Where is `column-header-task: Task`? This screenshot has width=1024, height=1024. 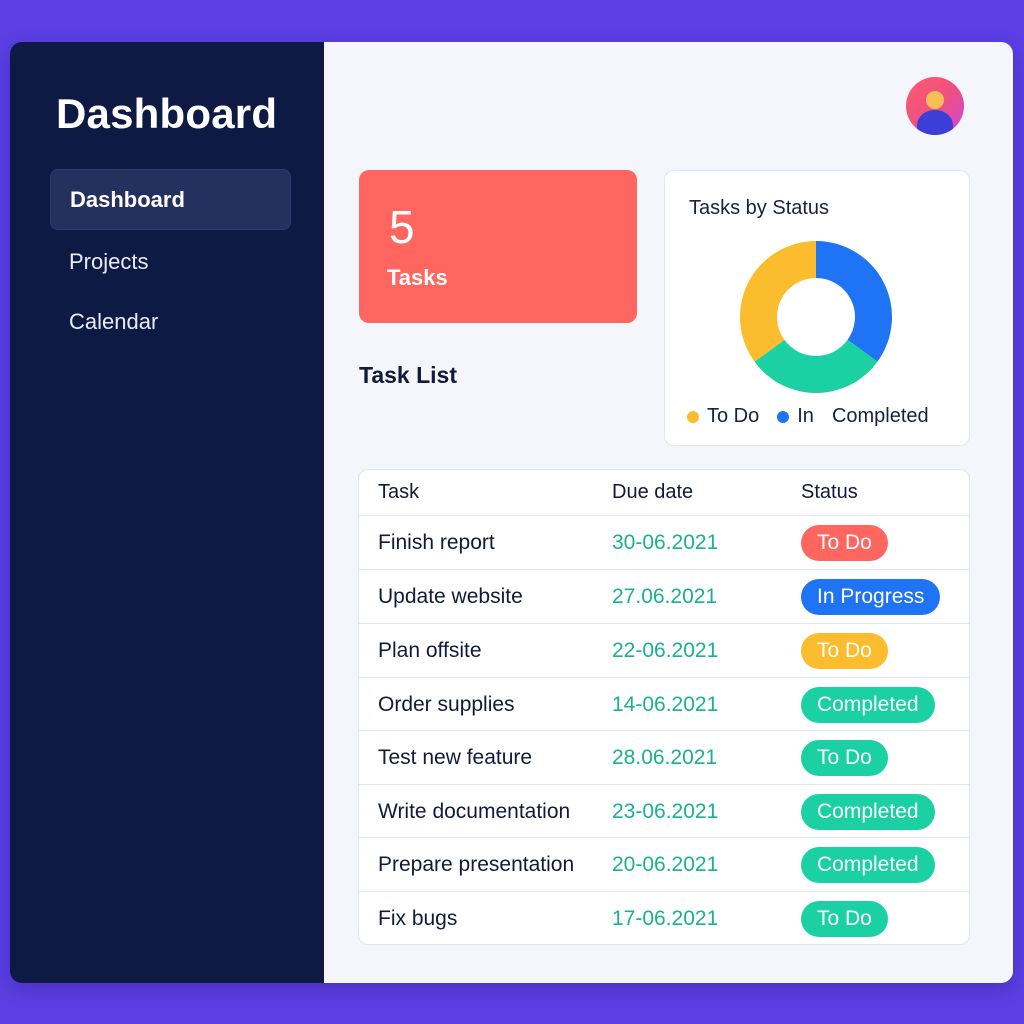 column-header-task: Task is located at coordinates (398, 492).